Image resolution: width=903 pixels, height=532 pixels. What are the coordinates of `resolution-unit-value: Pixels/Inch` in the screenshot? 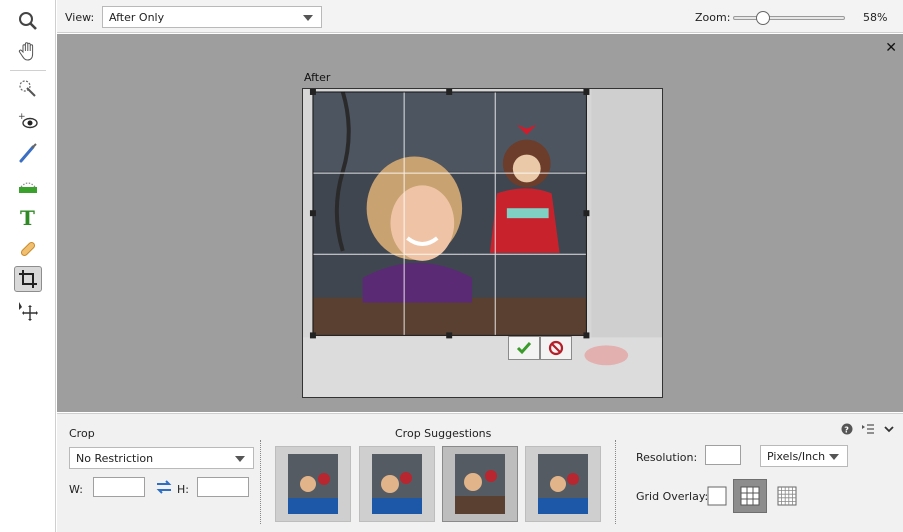 It's located at (796, 456).